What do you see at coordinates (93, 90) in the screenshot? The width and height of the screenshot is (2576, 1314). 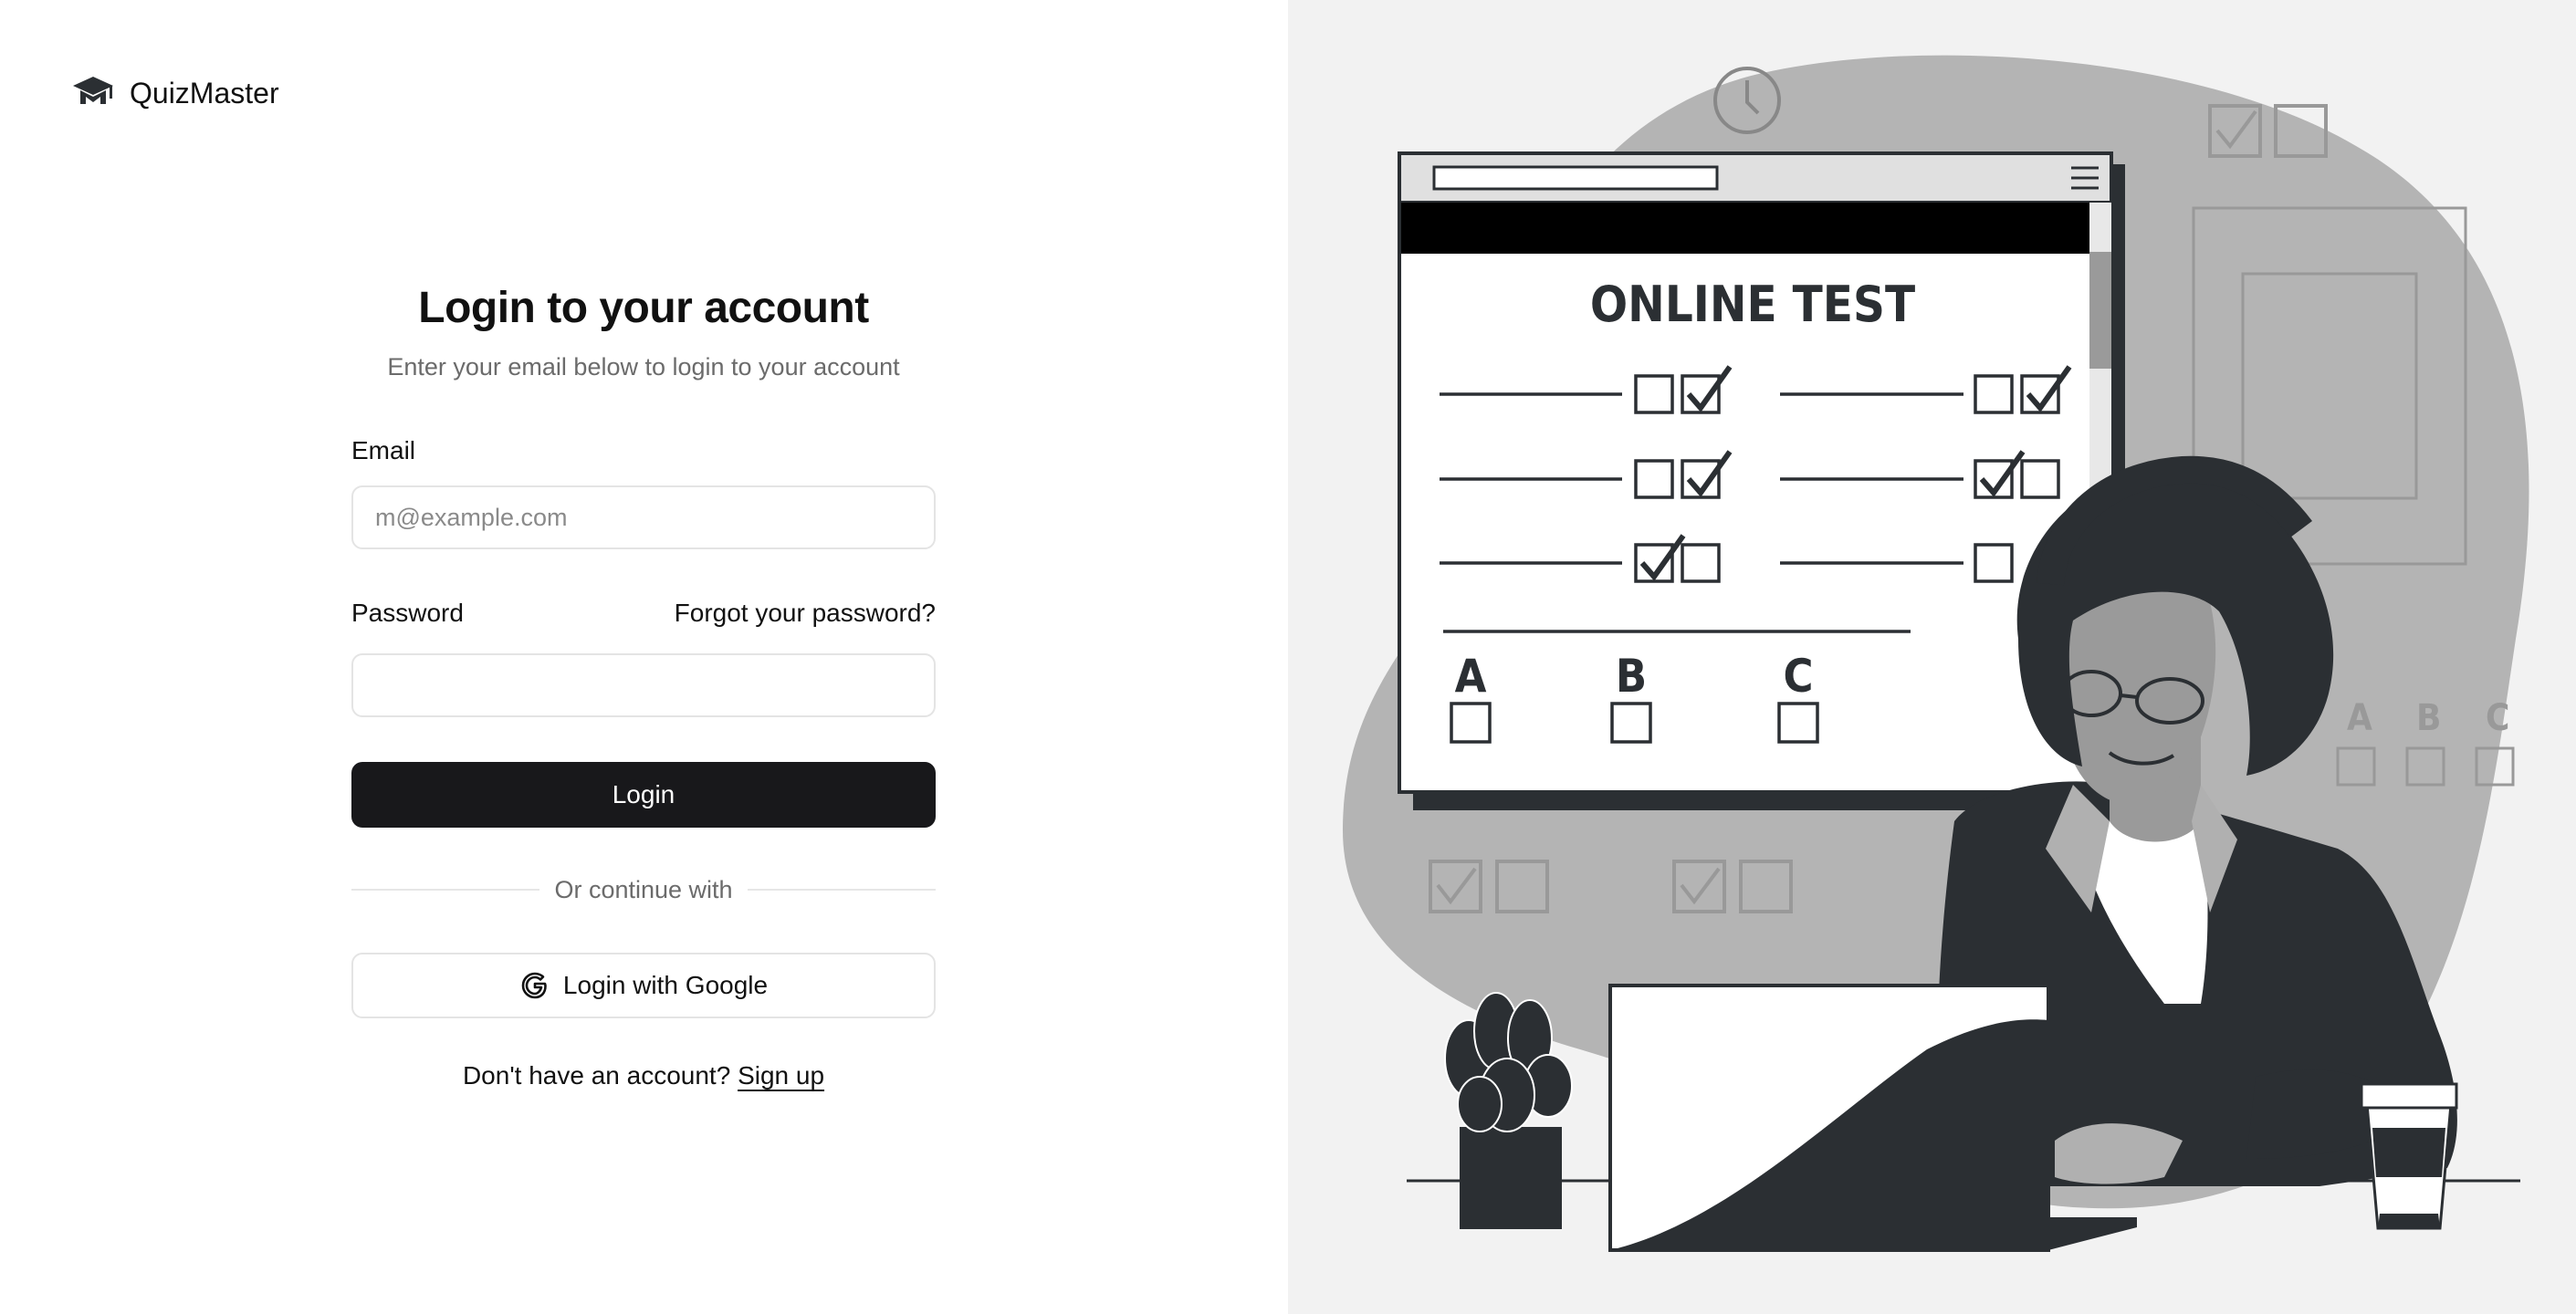 I see `graduation-cap-icon` at bounding box center [93, 90].